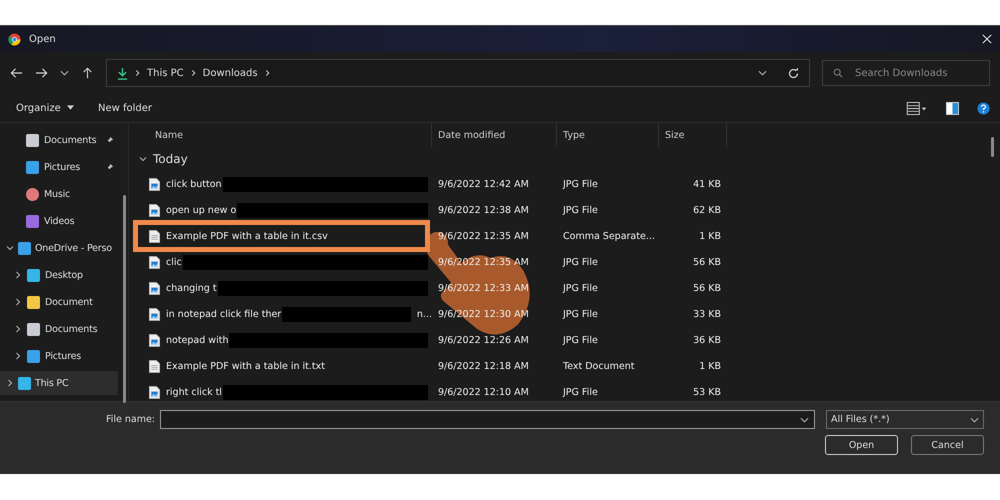  I want to click on file-name: notepad with, so click(197, 340).